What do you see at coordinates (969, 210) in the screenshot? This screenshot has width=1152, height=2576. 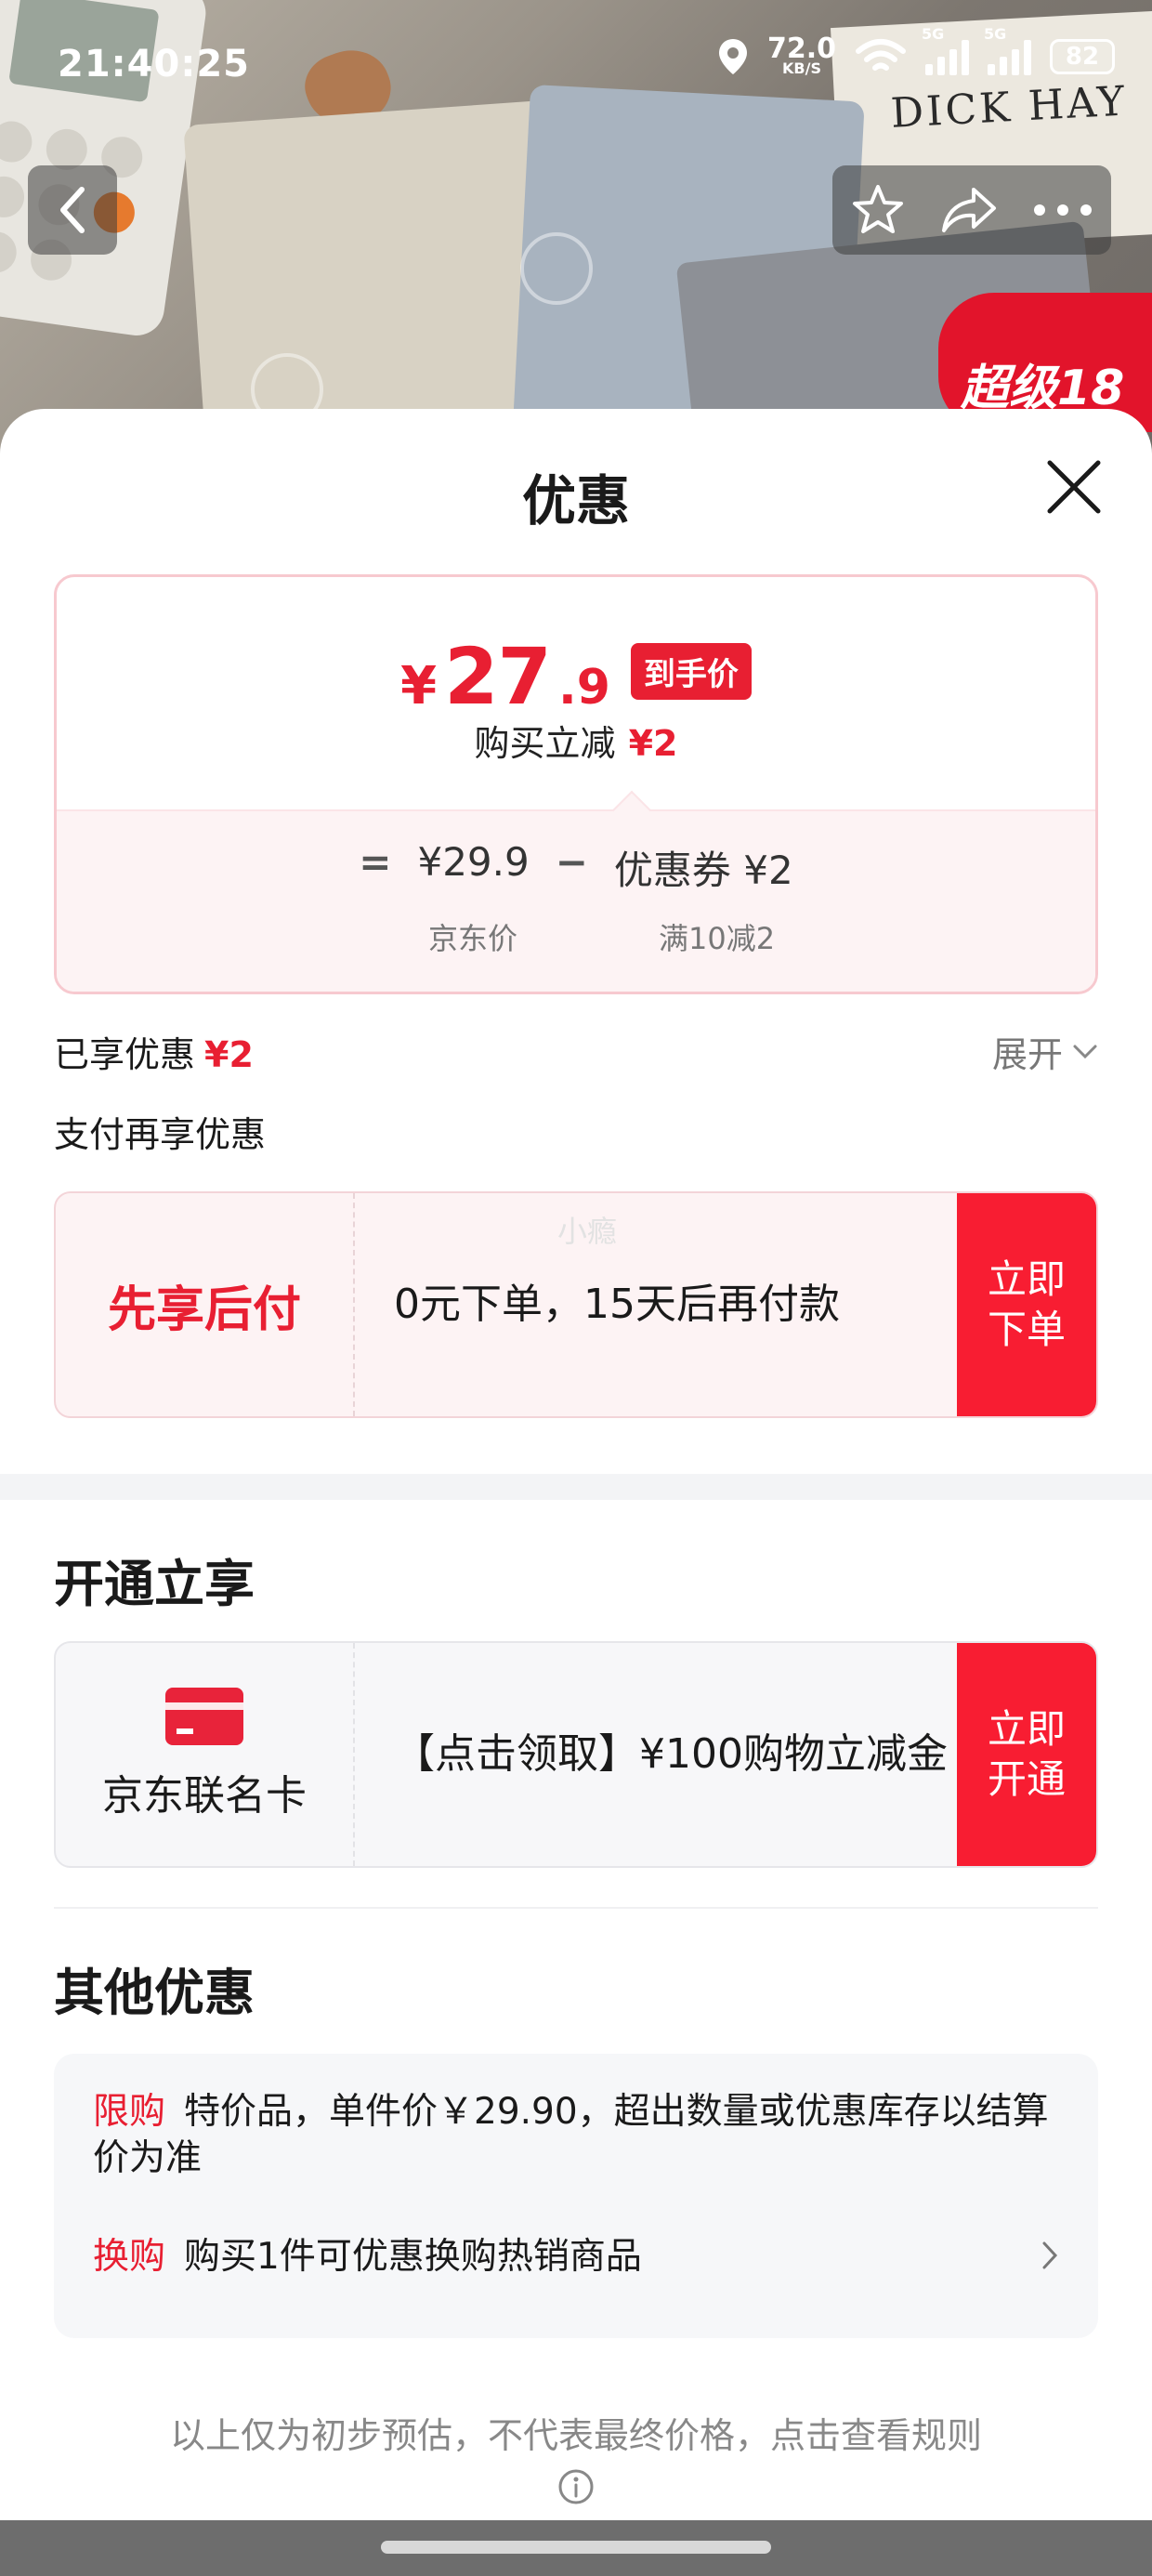 I see `share-icon` at bounding box center [969, 210].